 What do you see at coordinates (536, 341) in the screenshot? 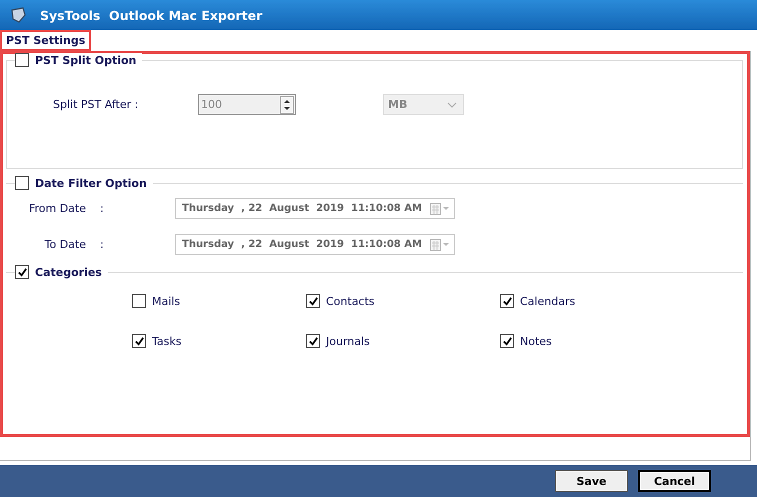
I see `checkbox-label: Notes` at bounding box center [536, 341].